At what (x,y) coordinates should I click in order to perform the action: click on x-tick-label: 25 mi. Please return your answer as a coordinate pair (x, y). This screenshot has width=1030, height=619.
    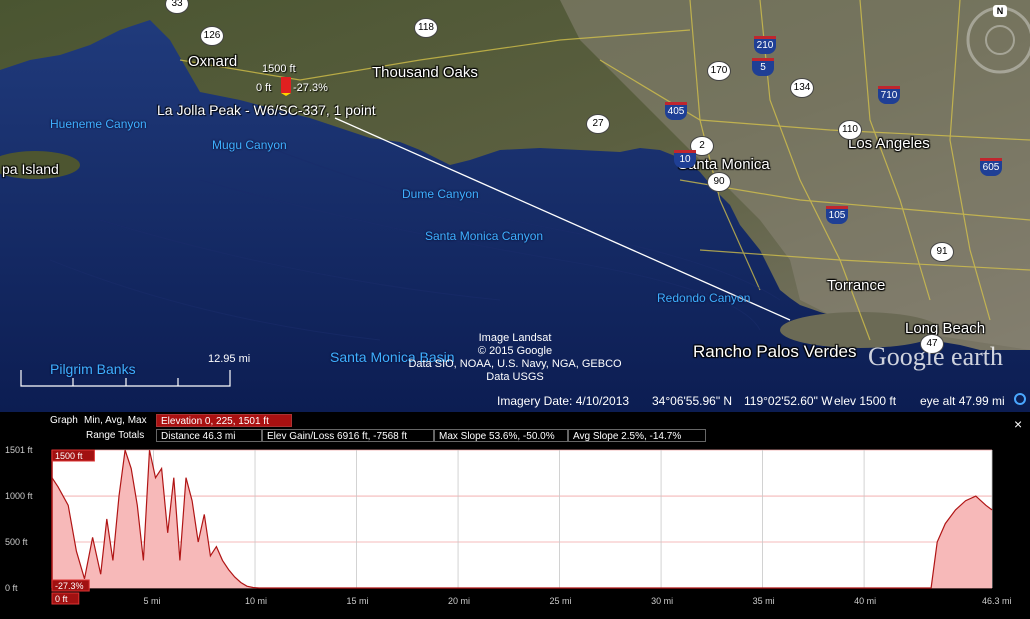
    Looking at the image, I should click on (561, 601).